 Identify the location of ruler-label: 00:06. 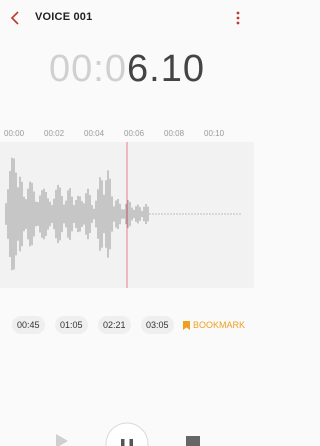
(134, 133).